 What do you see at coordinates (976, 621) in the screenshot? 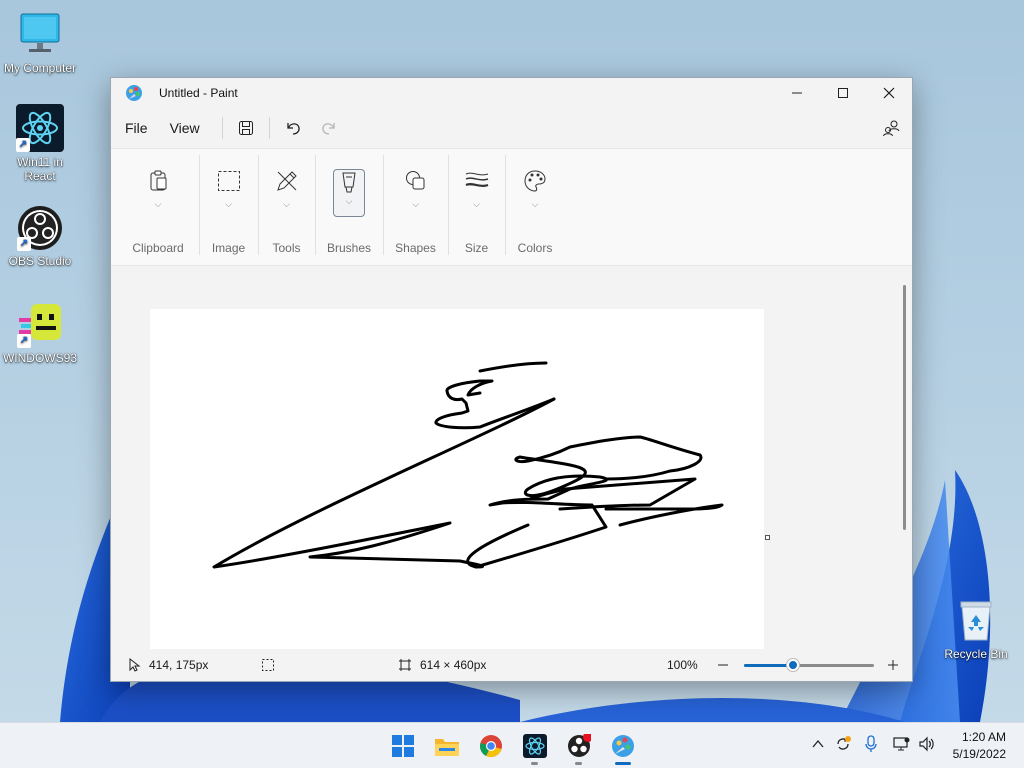
I see `recycle-bin-icon` at bounding box center [976, 621].